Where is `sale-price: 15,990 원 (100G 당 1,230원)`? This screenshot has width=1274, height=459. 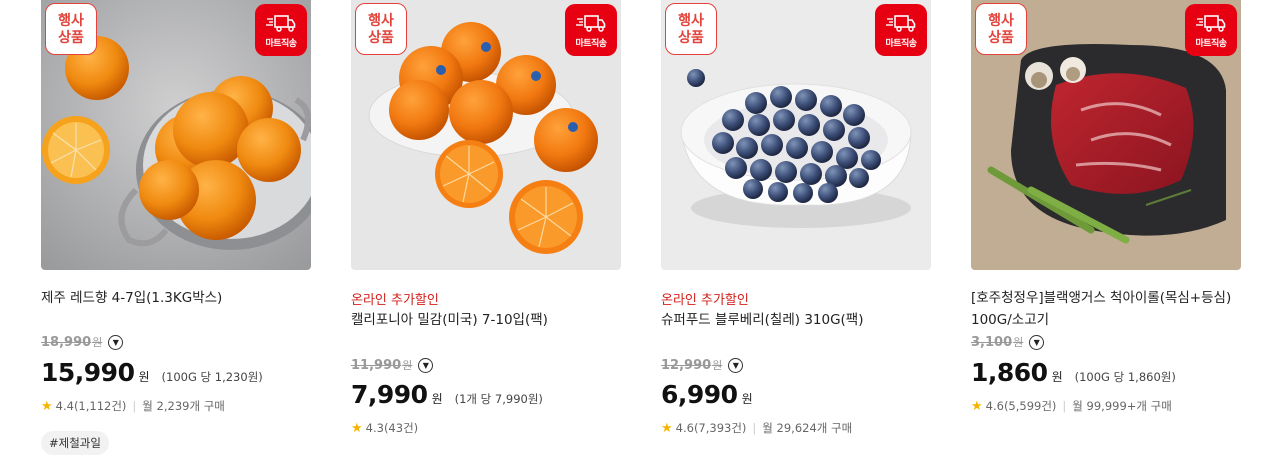 sale-price: 15,990 원 (100G 당 1,230원) is located at coordinates (152, 372).